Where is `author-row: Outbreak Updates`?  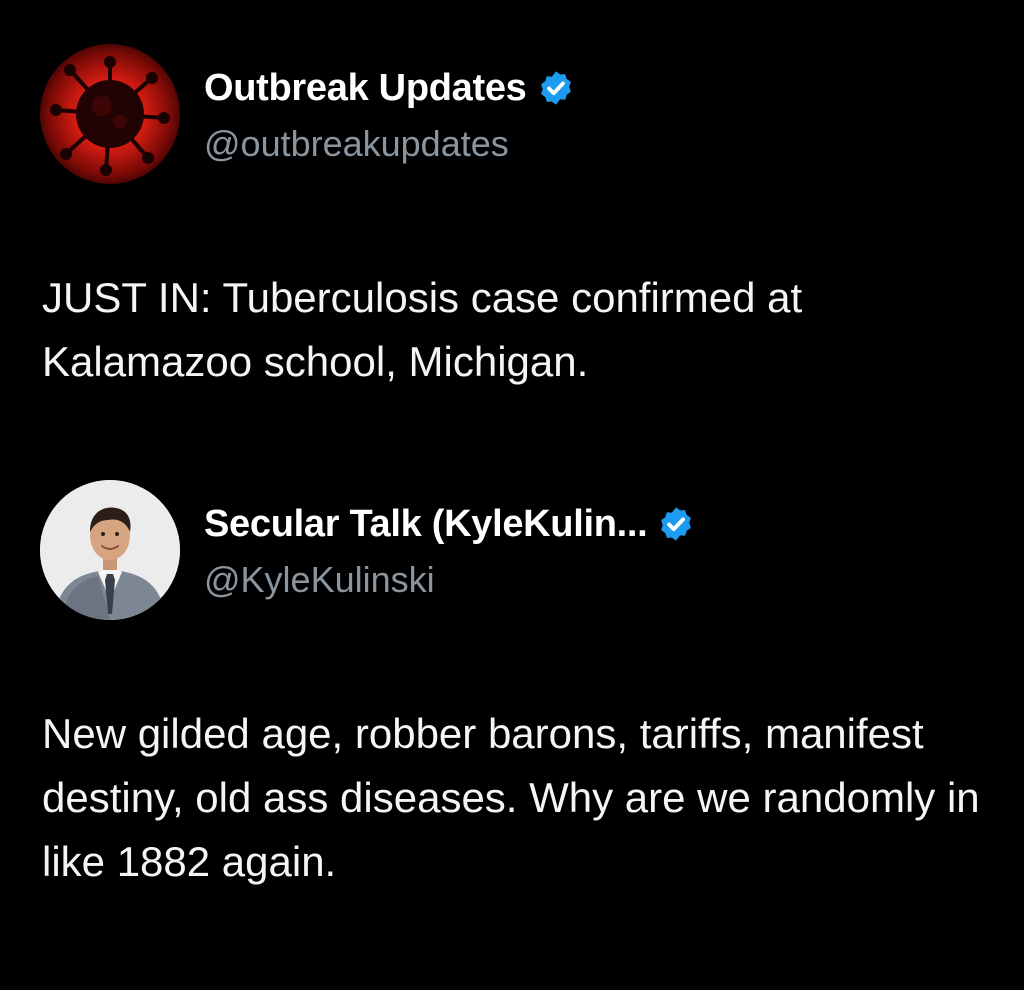
author-row: Outbreak Updates is located at coordinates (389, 88).